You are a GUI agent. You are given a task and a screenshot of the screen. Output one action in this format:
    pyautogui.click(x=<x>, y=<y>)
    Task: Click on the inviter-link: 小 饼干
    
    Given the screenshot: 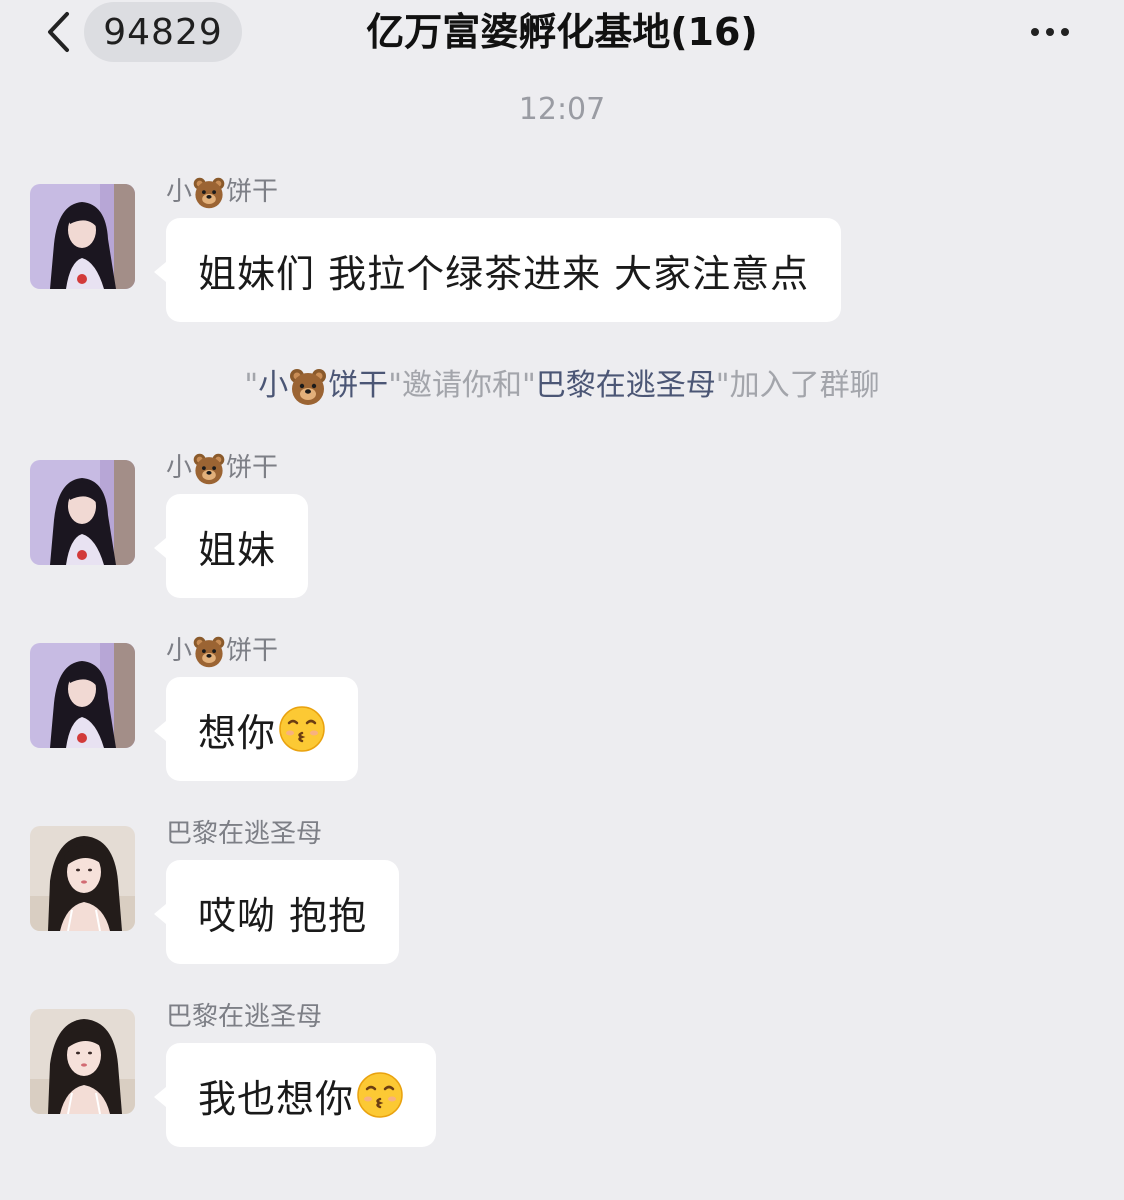 What is the action you would take?
    pyautogui.click(x=323, y=385)
    